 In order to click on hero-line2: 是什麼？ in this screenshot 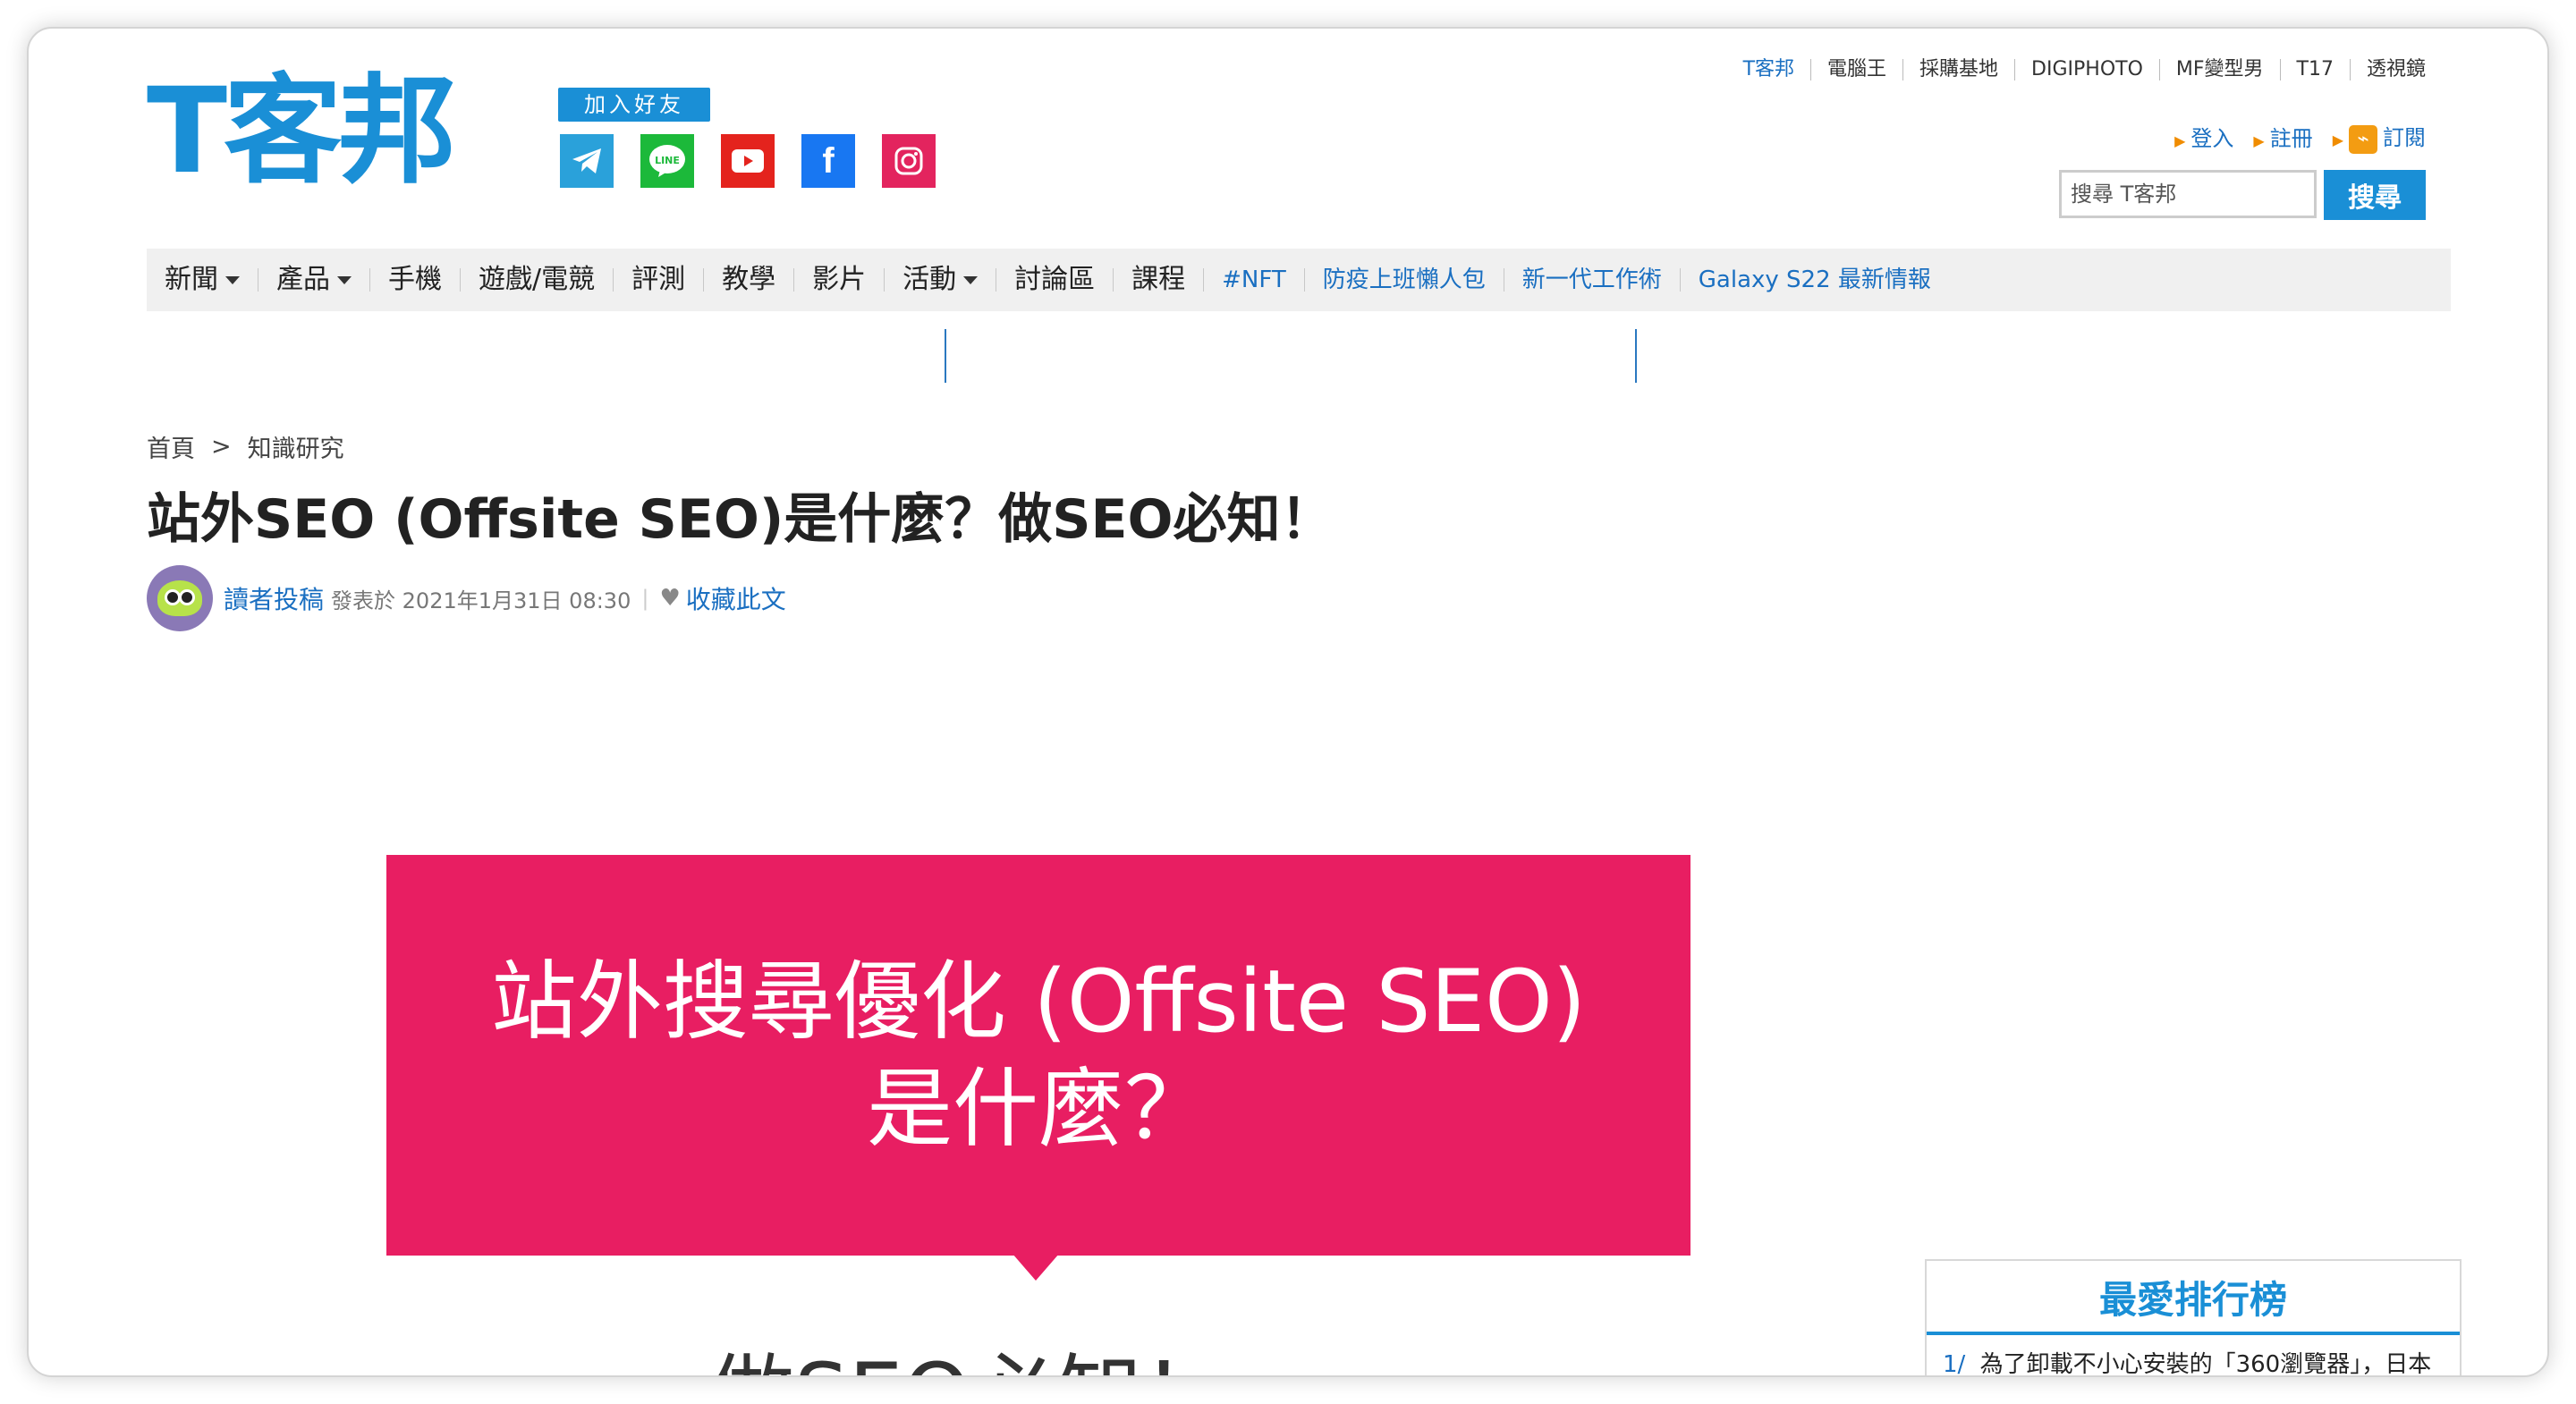, I will do `click(1038, 1109)`.